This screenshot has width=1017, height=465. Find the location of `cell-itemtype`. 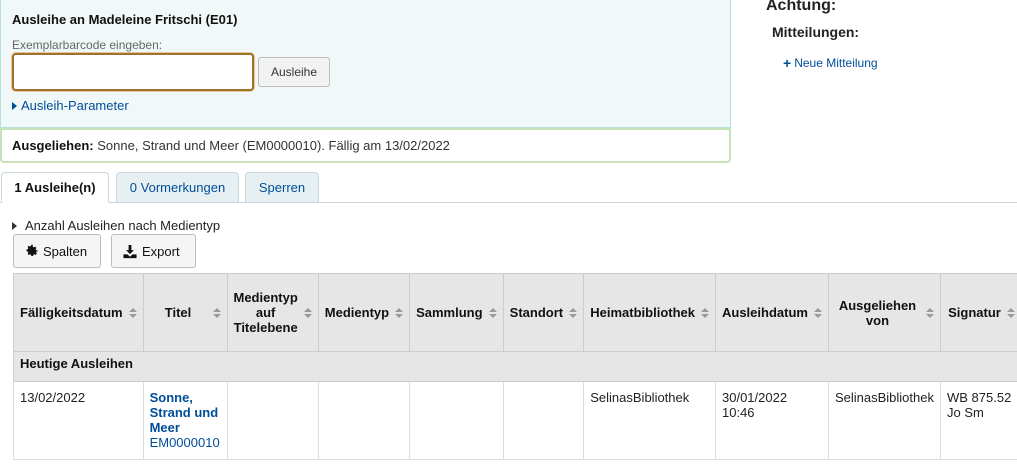

cell-itemtype is located at coordinates (364, 420).